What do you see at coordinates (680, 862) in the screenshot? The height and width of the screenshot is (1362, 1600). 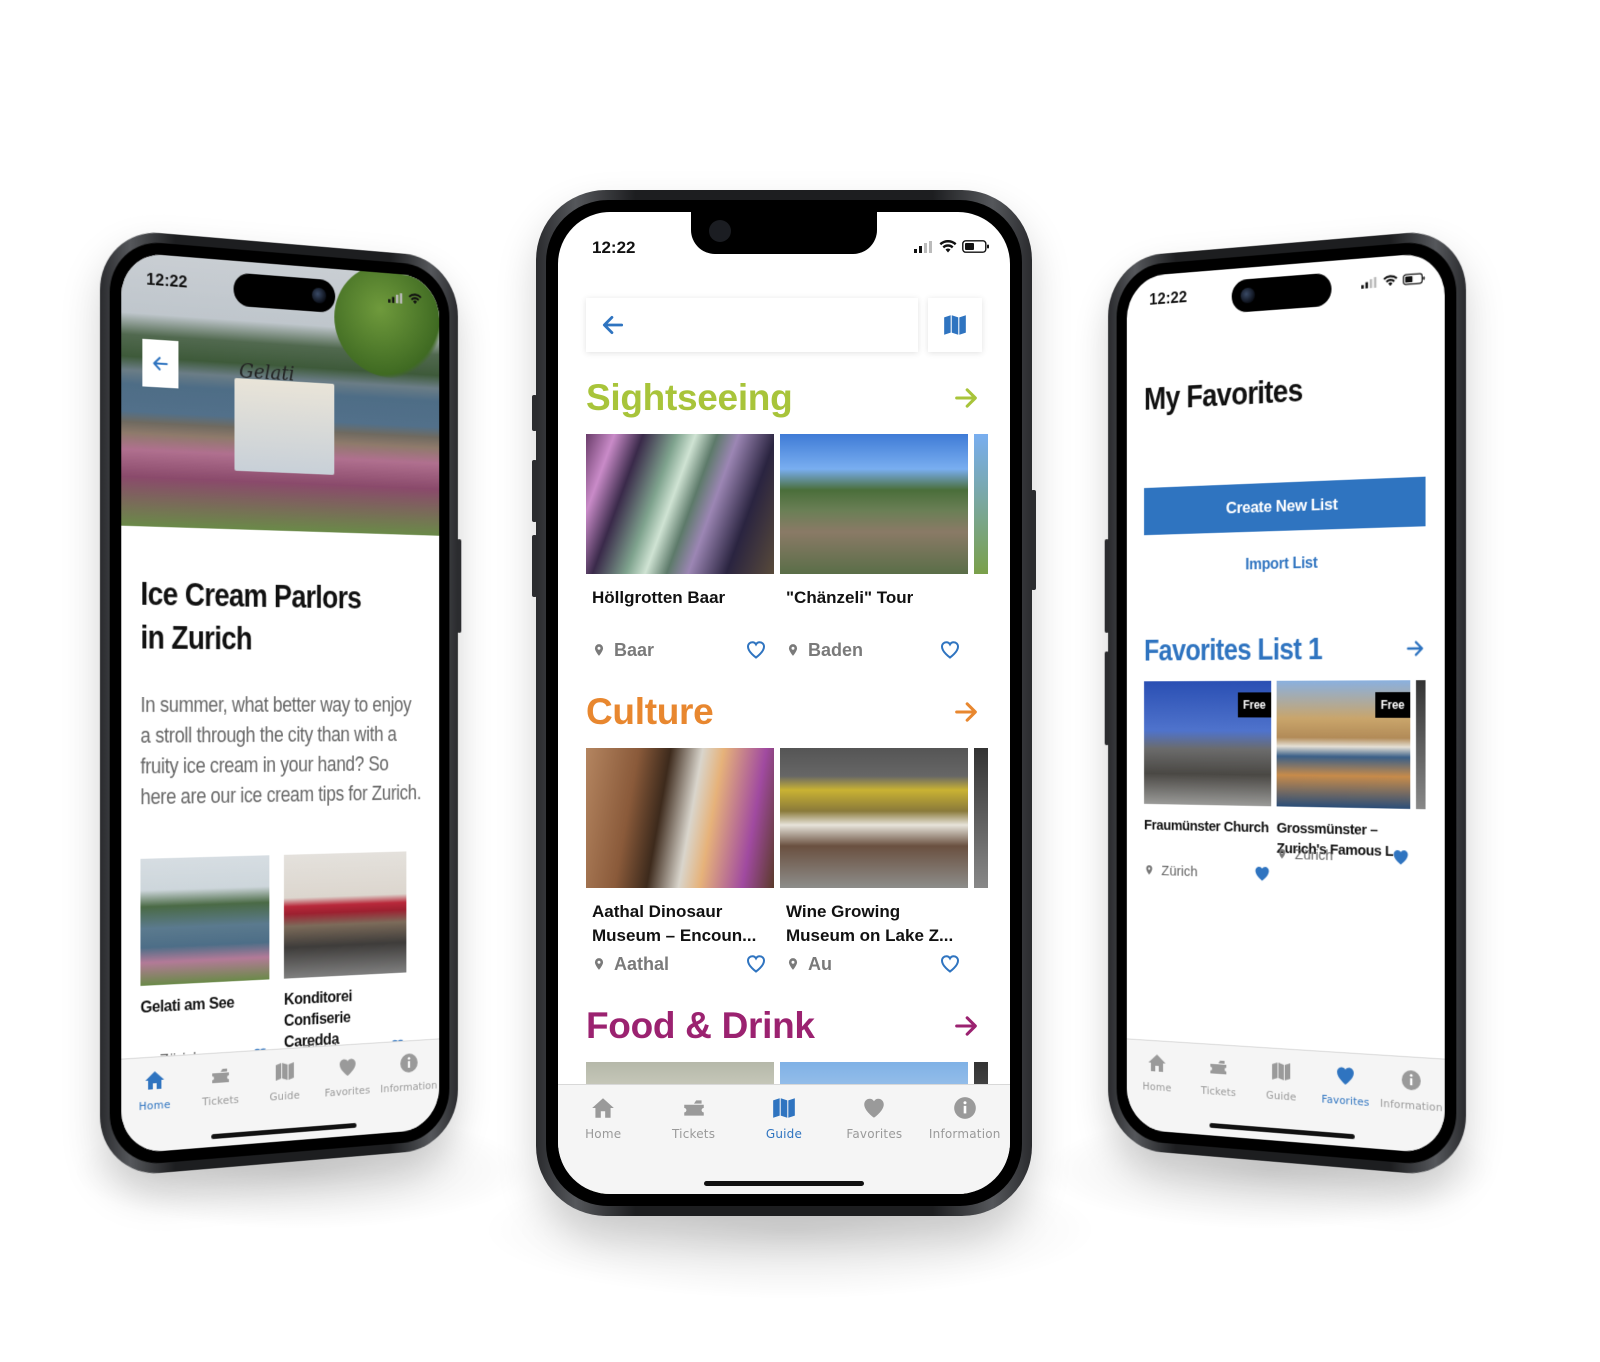 I see `guide-card: Aathal Dinosaur Museum – Encoun... Aathal` at bounding box center [680, 862].